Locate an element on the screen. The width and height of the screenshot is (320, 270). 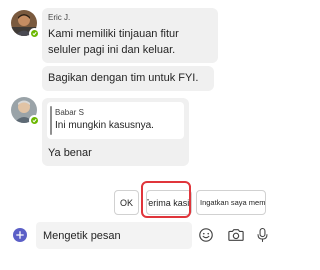
suggested-reply-remind: Ingatkan saya memeriksa is located at coordinates (231, 202).